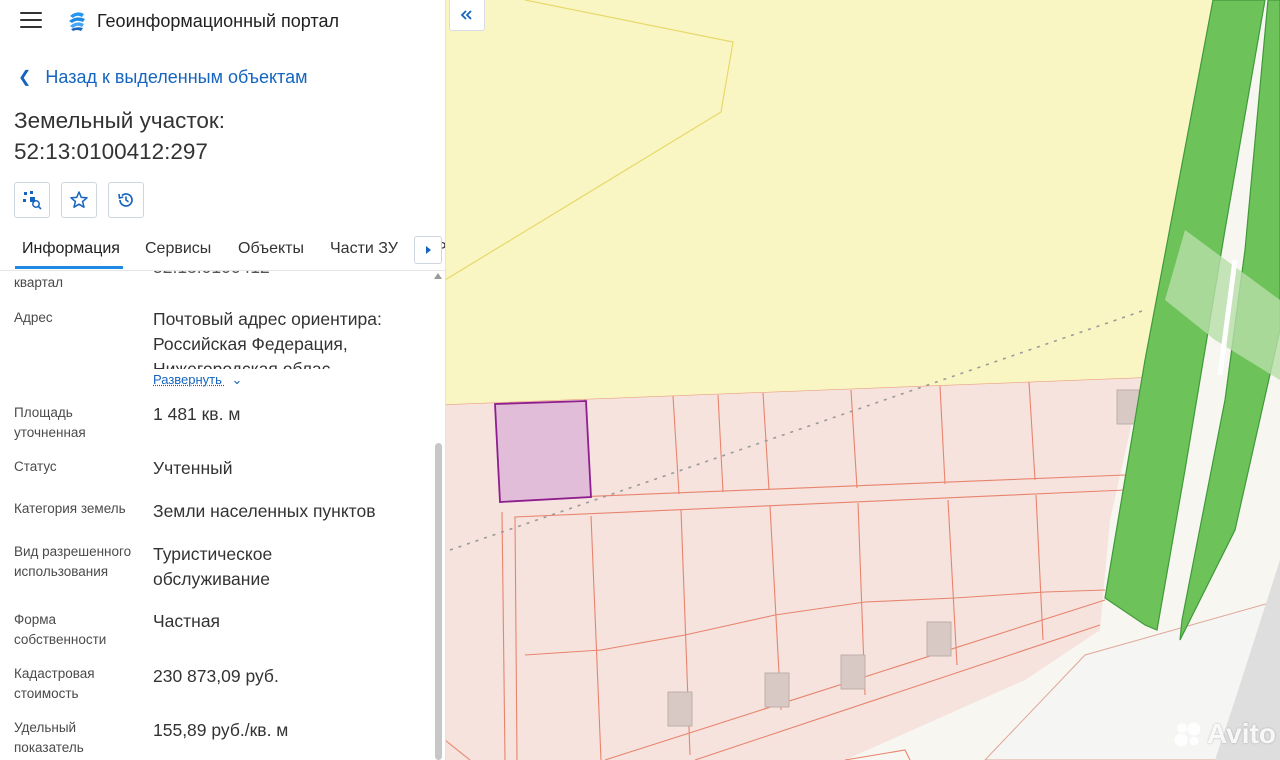  I want to click on top-bar: Геоинформационный портал, so click(222, 21).